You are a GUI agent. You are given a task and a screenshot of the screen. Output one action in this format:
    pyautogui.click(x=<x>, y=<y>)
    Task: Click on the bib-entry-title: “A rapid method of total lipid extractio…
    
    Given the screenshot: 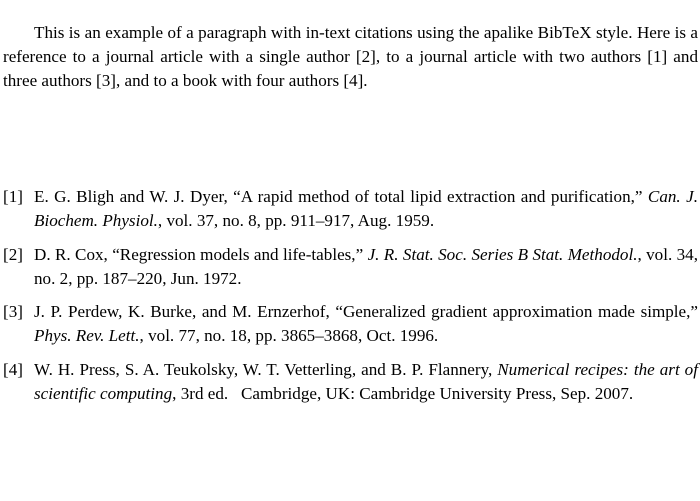 What is the action you would take?
    pyautogui.click(x=438, y=196)
    